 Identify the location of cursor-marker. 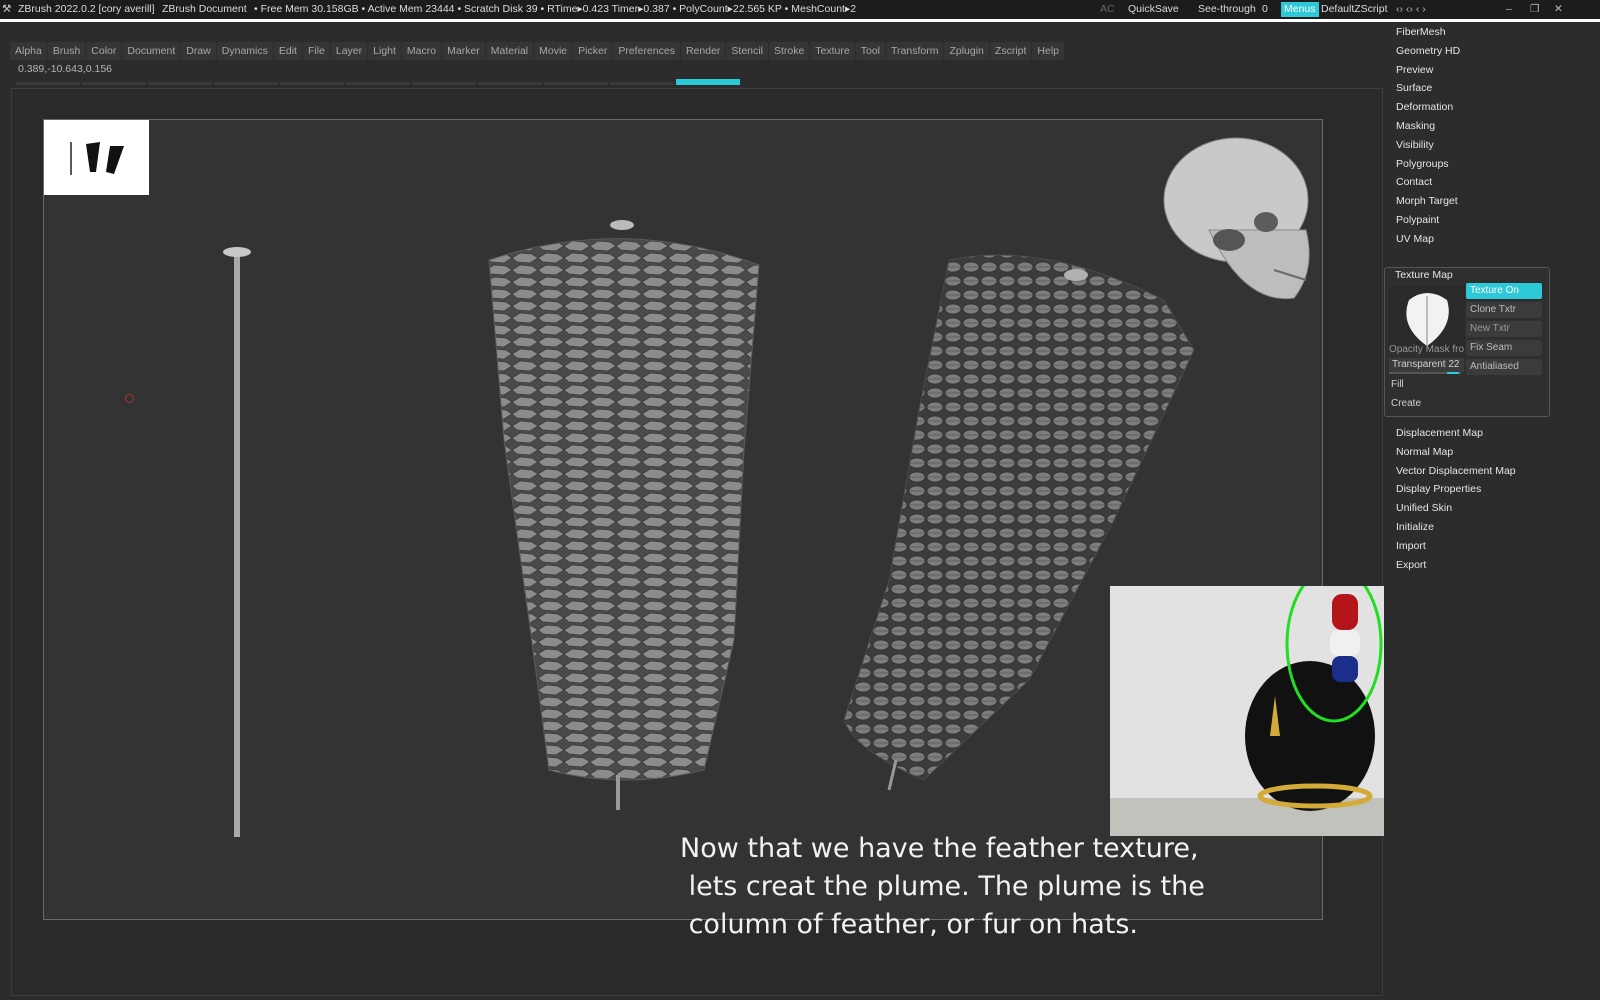
(129, 398).